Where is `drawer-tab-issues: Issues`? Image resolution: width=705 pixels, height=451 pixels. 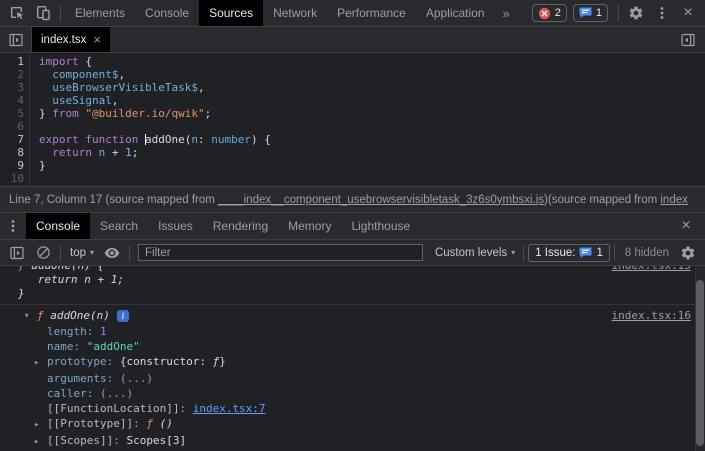
drawer-tab-issues: Issues is located at coordinates (175, 226).